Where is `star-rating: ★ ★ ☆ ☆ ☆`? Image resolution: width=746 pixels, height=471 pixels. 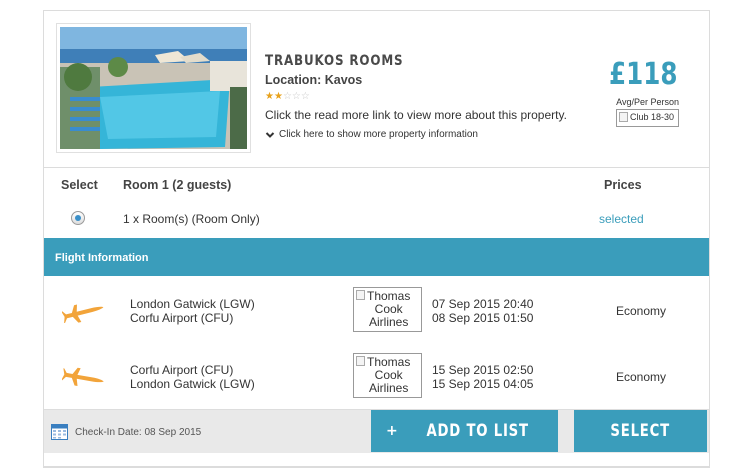 star-rating: ★ ★ ☆ ☆ ☆ is located at coordinates (287, 97).